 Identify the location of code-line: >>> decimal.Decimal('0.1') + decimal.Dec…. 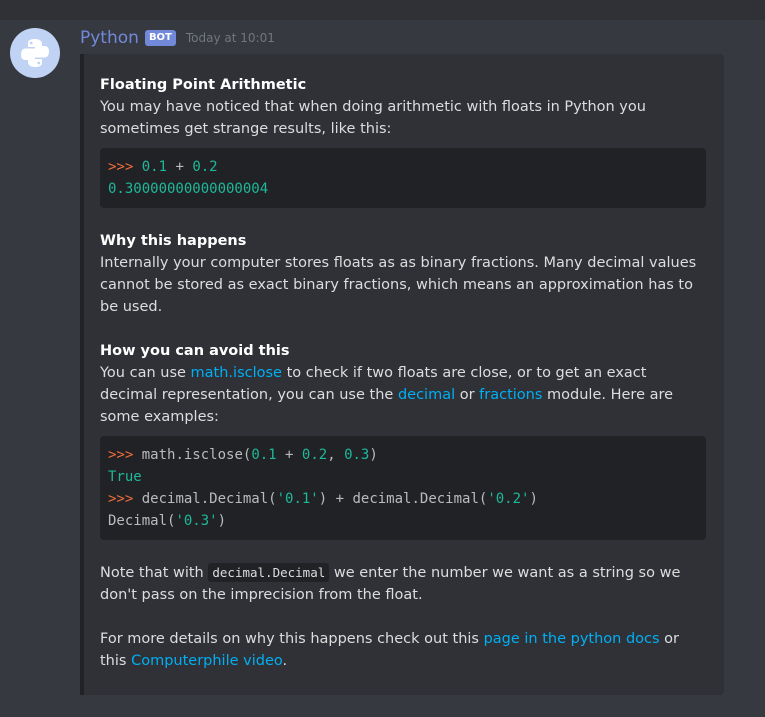
(403, 499).